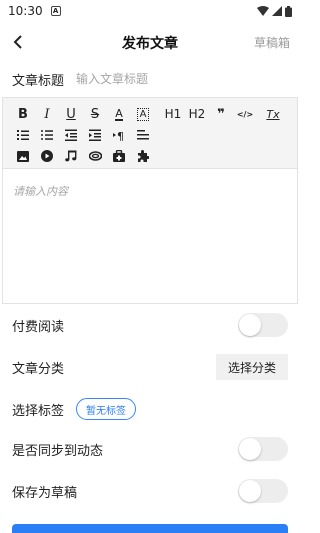 The width and height of the screenshot is (320, 533). I want to click on attachment-svg, so click(95, 156).